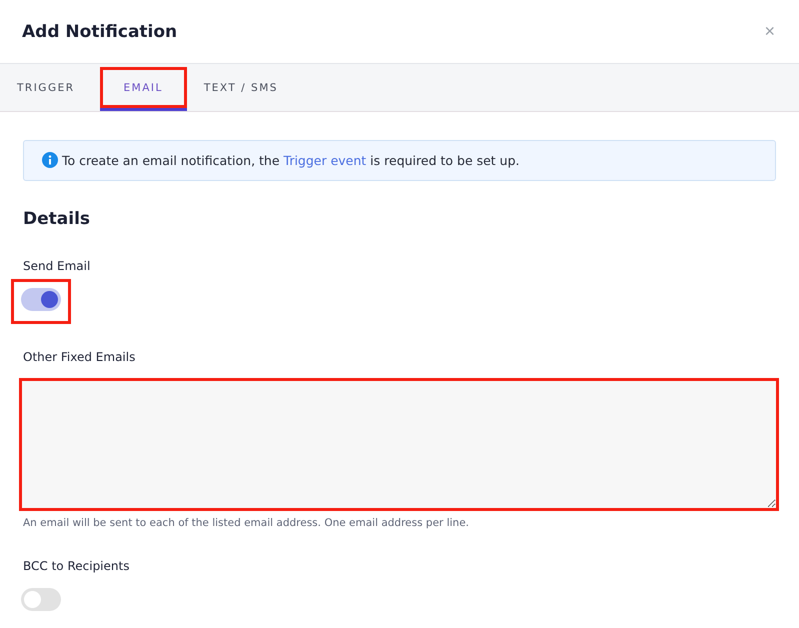 The width and height of the screenshot is (799, 628). What do you see at coordinates (143, 89) in the screenshot?
I see `tab: EMAIL` at bounding box center [143, 89].